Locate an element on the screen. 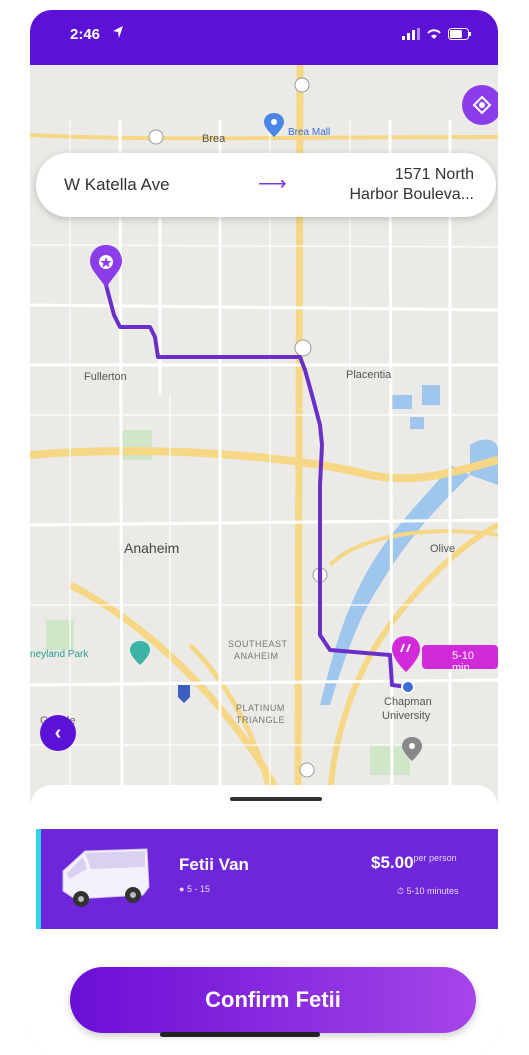  map-label-university: University is located at coordinates (406, 716).